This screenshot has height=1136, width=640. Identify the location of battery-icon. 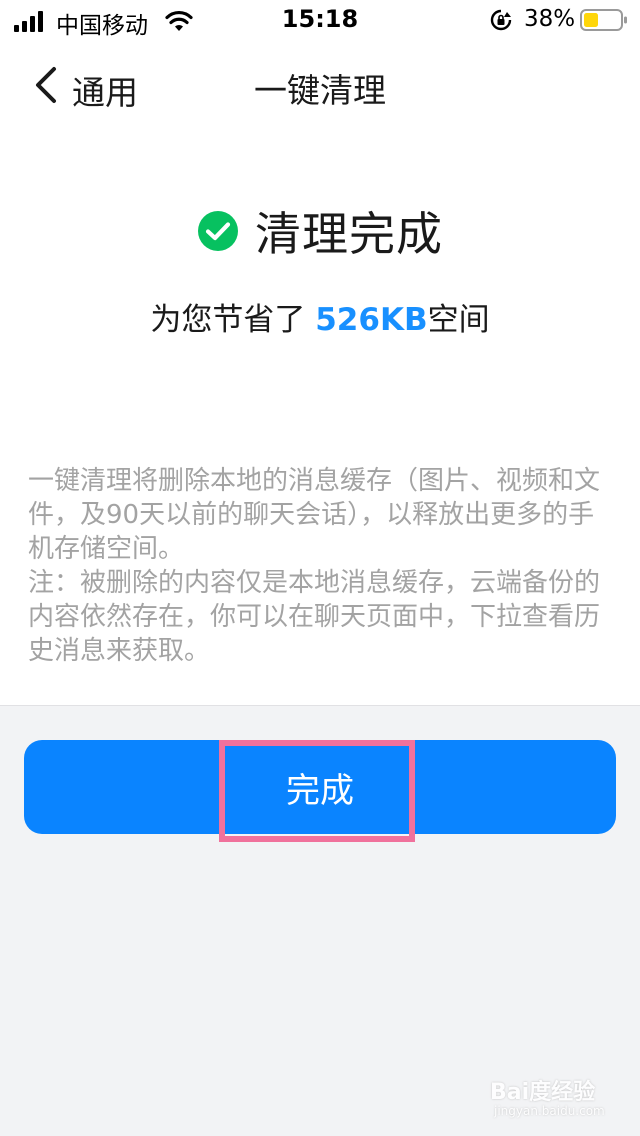
(603, 20).